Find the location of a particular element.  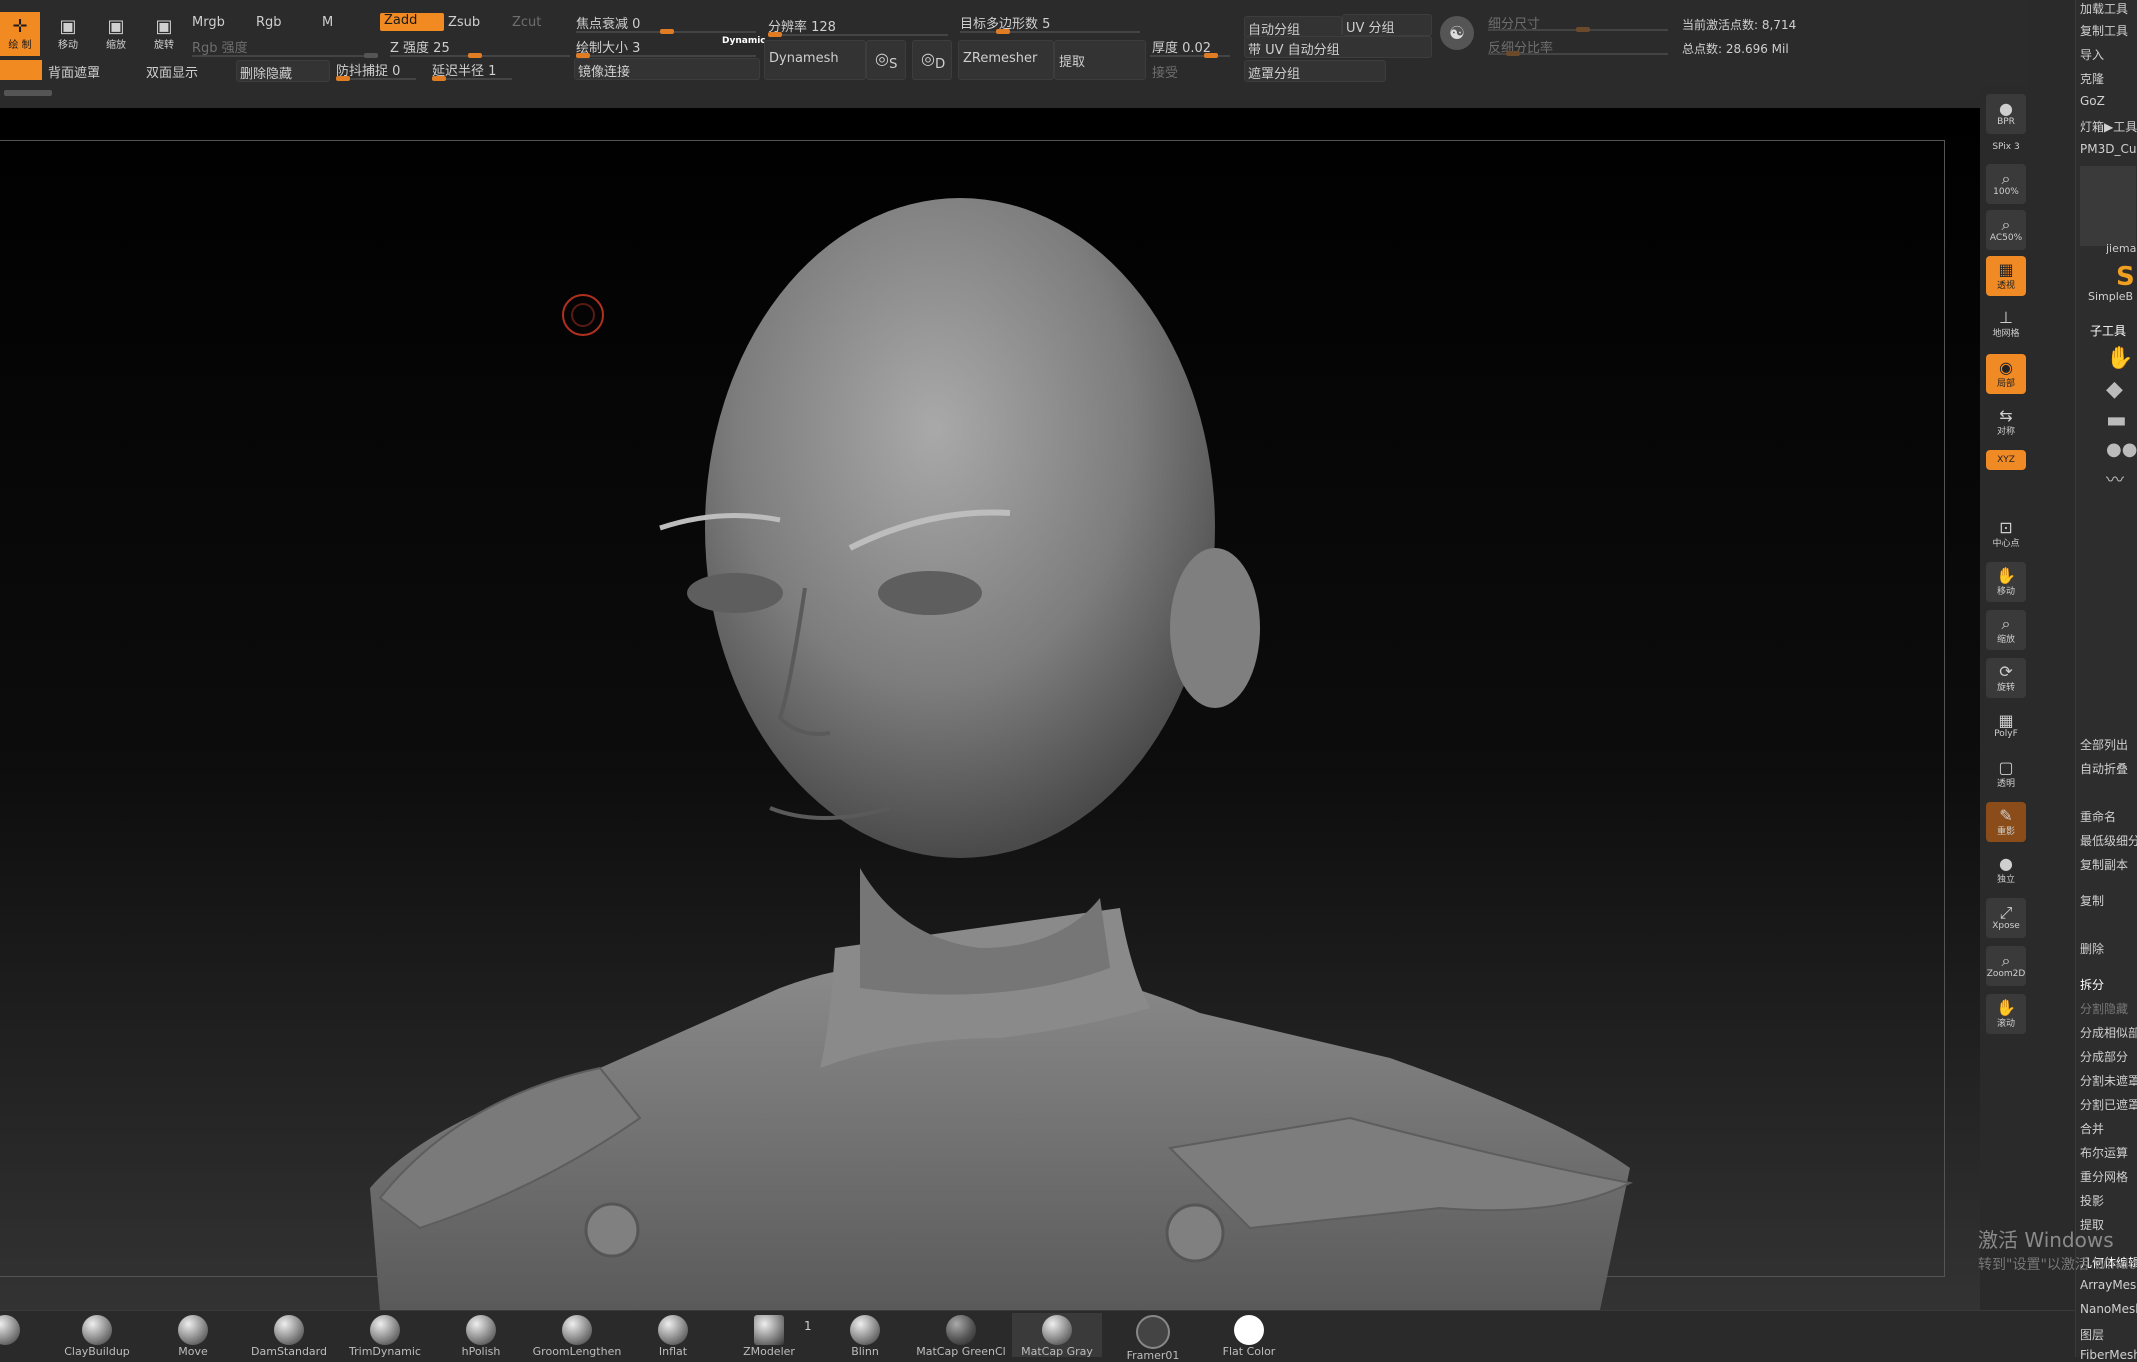

copy-tool-button: 复制工具 is located at coordinates (2108, 30).